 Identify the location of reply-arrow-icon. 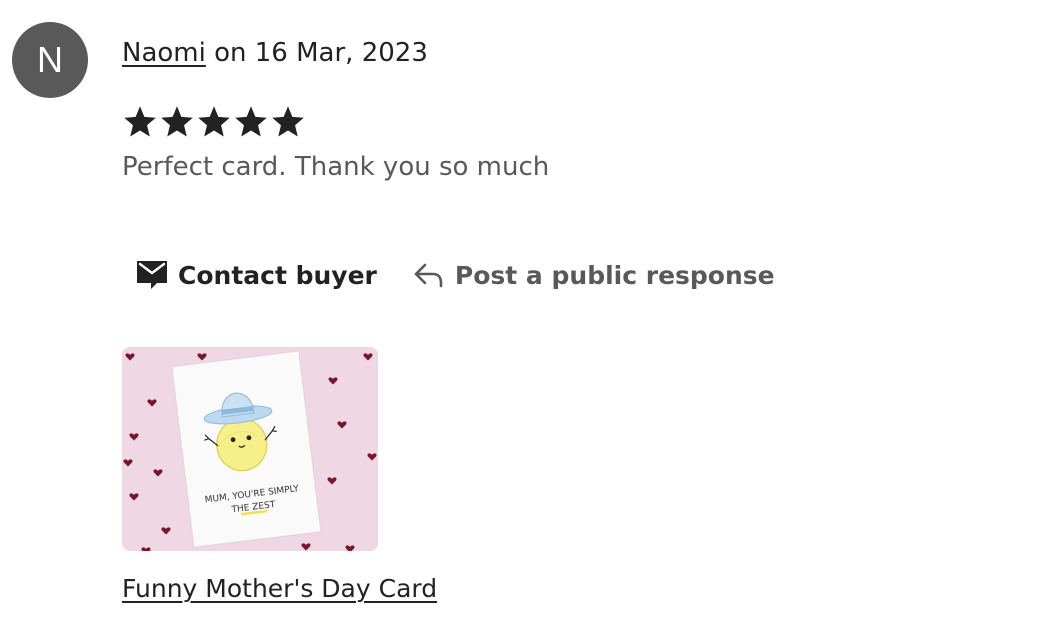
(429, 275).